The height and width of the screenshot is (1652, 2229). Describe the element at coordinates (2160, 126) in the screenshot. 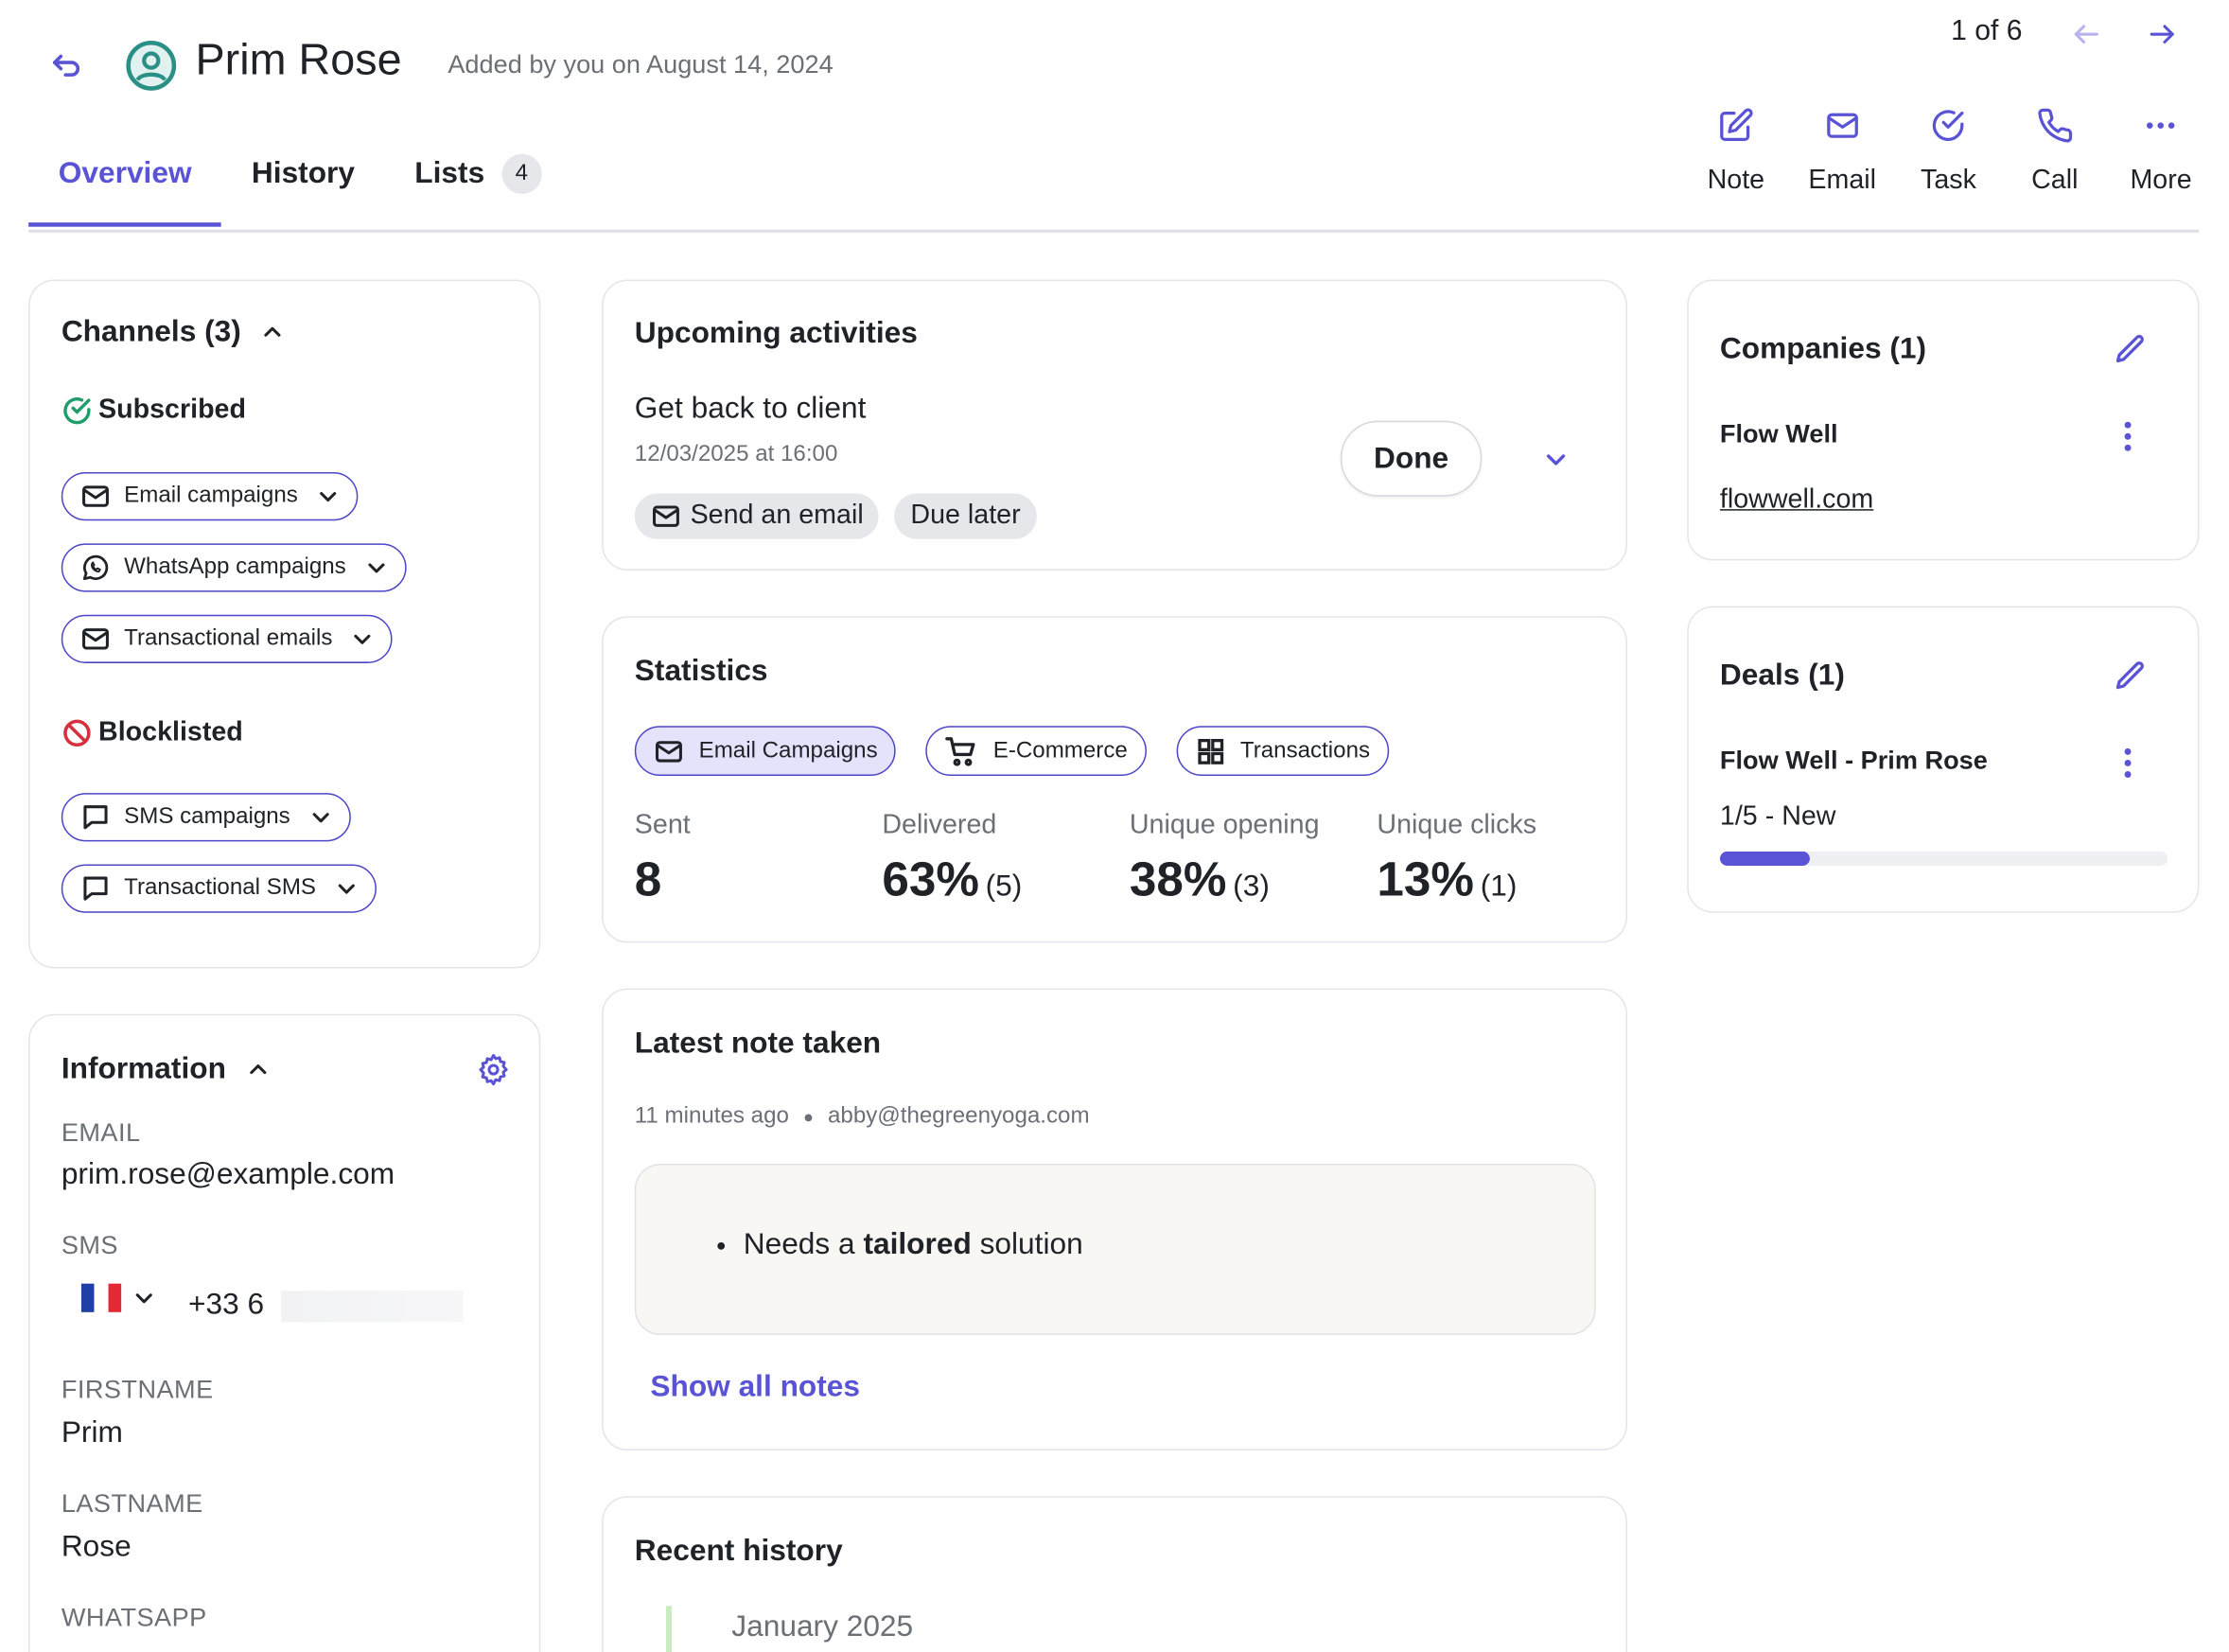

I see `ellipsis-icon` at that location.